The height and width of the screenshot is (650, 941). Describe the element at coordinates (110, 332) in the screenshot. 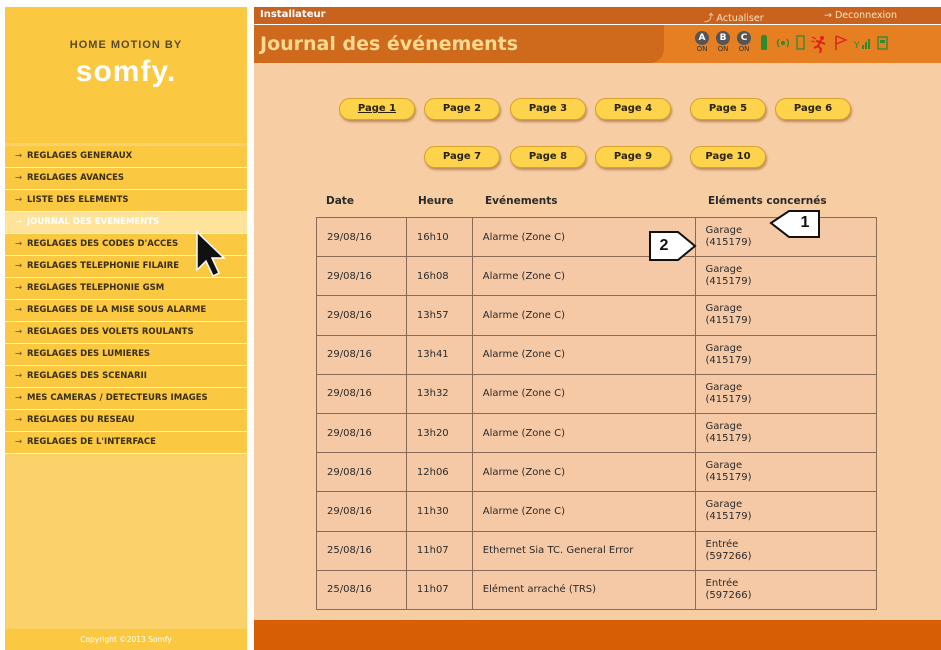

I see `sidebar-item-label: REGLAGES DES VOLETS ROULANTS` at that location.